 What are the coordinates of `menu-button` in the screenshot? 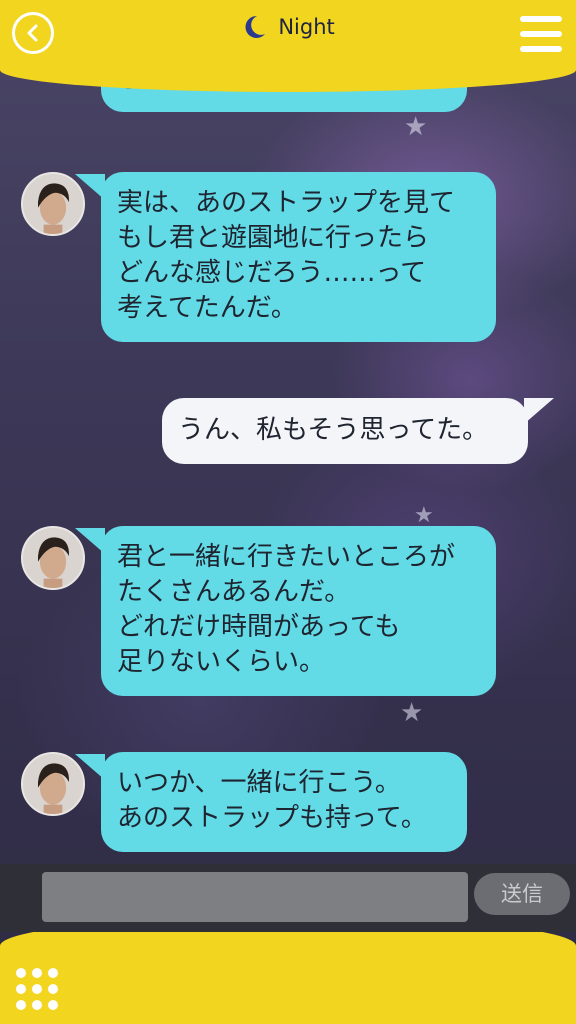 It's located at (541, 34).